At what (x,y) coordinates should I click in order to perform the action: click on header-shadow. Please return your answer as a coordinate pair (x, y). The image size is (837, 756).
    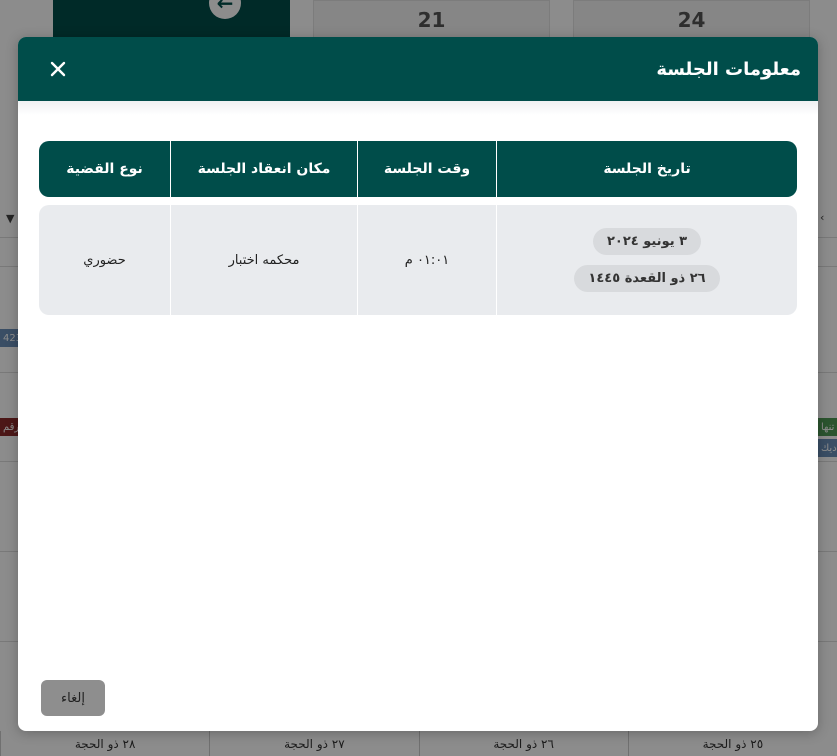
    Looking at the image, I should click on (418, 108).